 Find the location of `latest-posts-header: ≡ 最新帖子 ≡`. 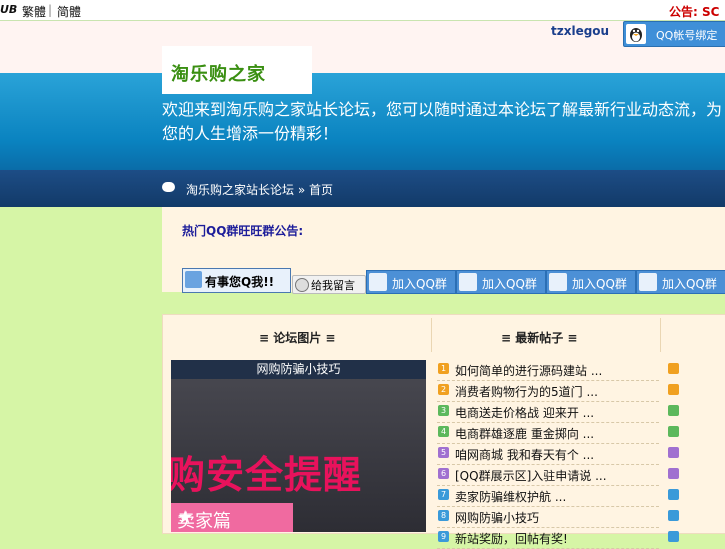

latest-posts-header: ≡ 最新帖子 ≡ is located at coordinates (546, 335).